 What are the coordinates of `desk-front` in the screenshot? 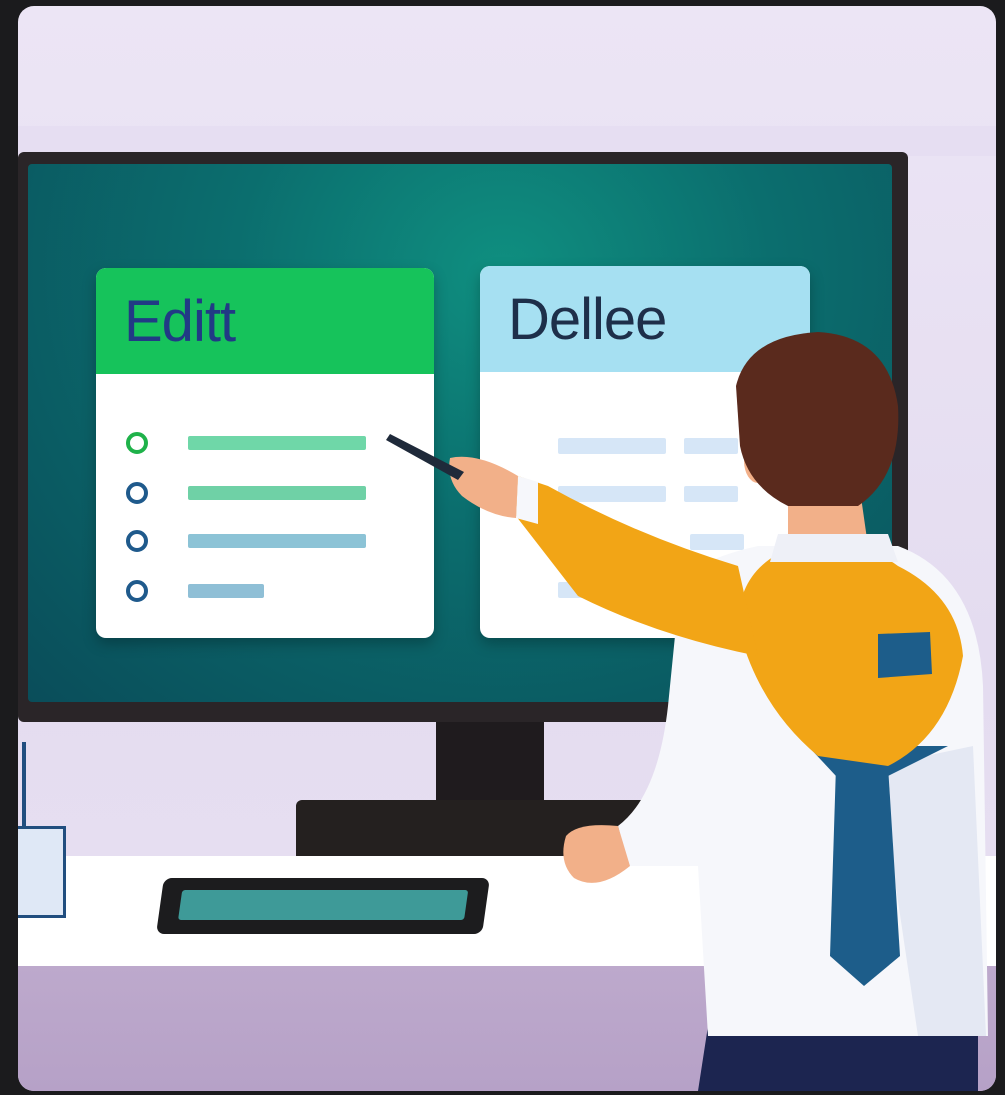 It's located at (507, 1028).